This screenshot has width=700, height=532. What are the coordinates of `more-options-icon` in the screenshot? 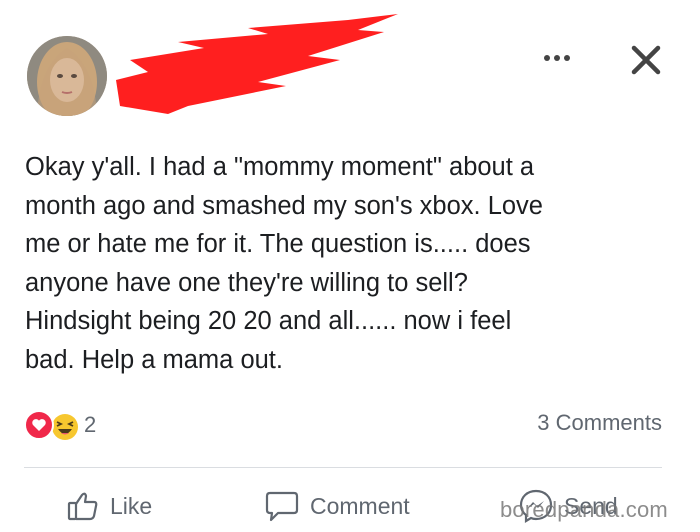 It's located at (557, 58).